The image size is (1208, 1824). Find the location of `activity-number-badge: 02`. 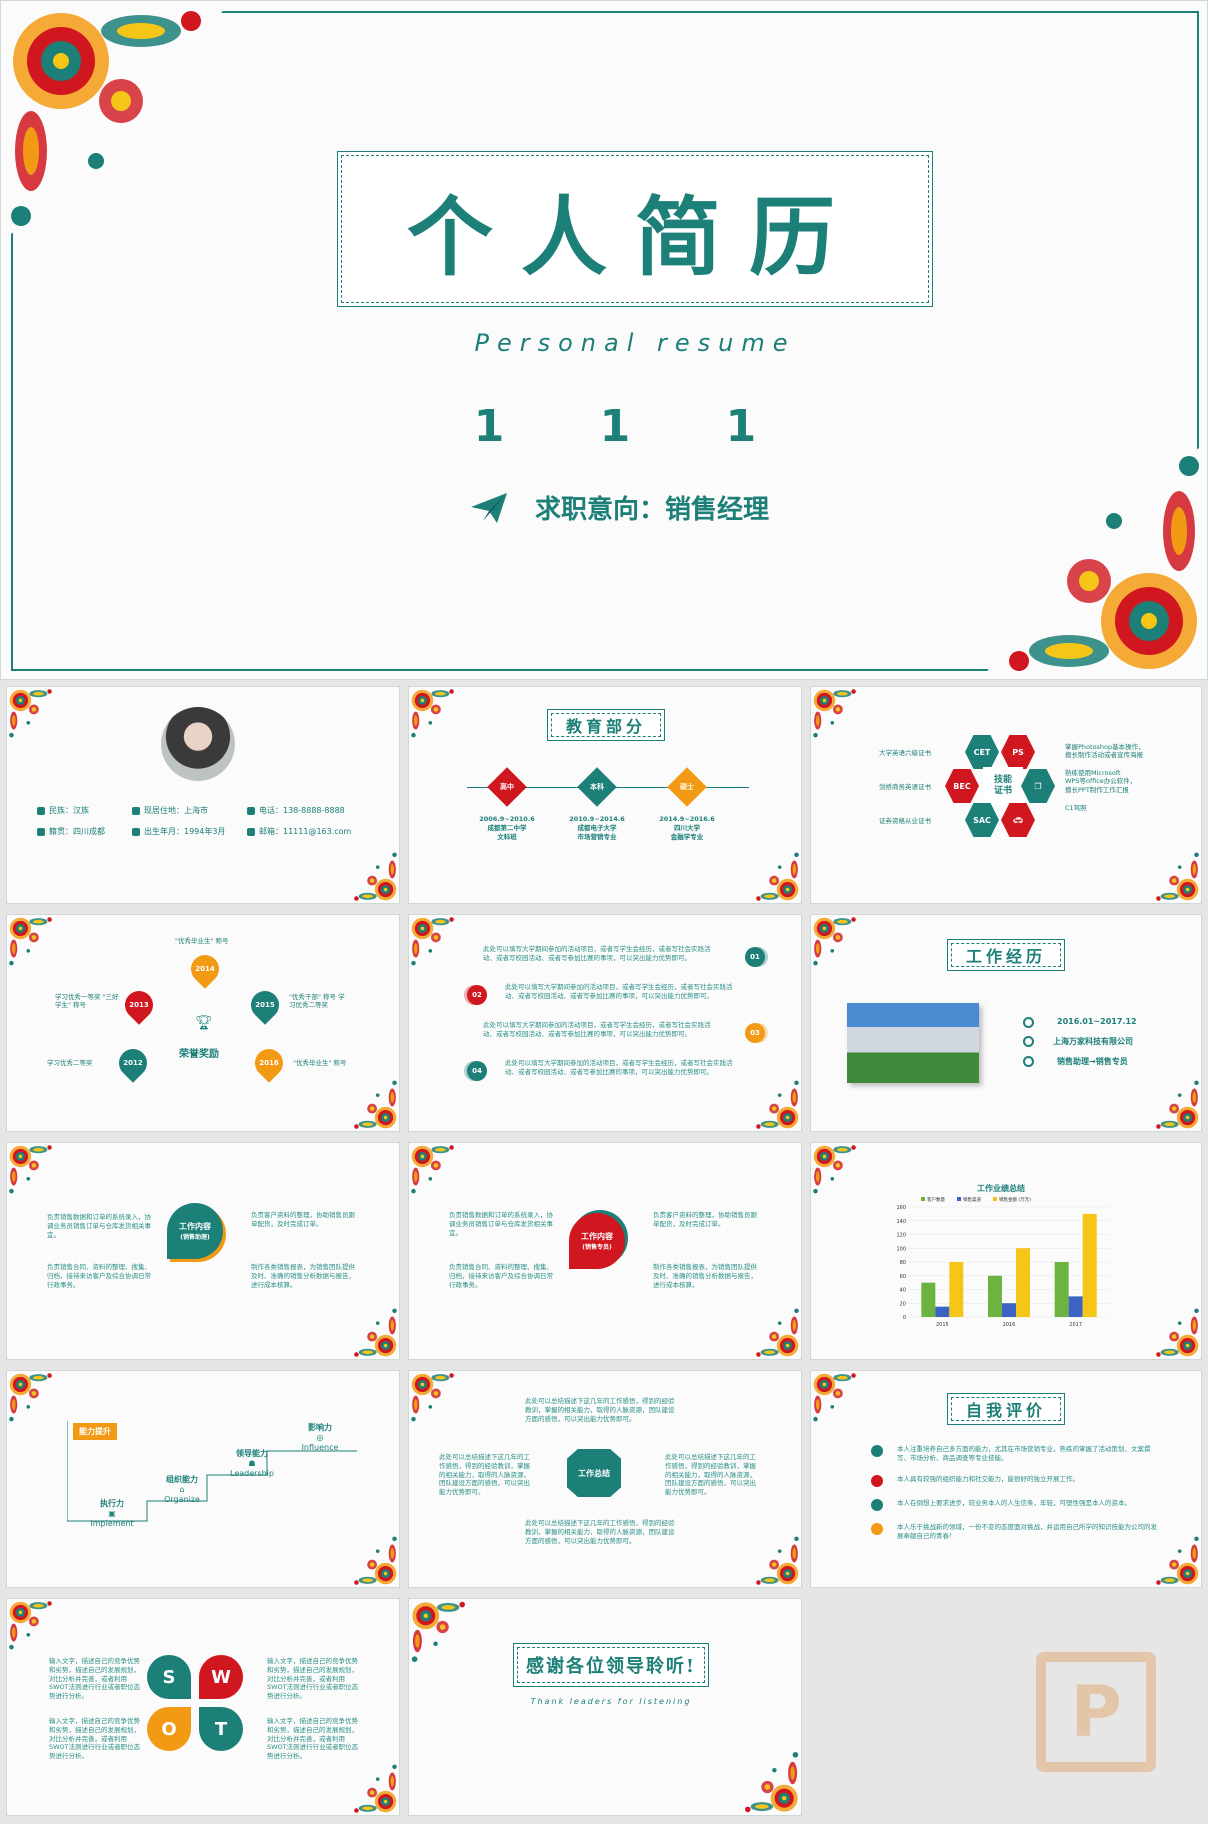

activity-number-badge: 02 is located at coordinates (477, 995).